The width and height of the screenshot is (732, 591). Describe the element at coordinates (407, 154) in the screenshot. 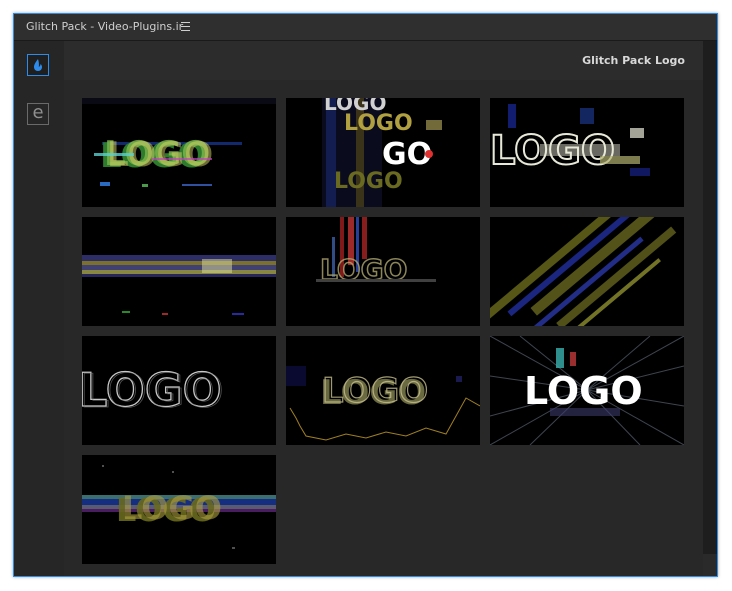

I see `svg-text: GO` at that location.